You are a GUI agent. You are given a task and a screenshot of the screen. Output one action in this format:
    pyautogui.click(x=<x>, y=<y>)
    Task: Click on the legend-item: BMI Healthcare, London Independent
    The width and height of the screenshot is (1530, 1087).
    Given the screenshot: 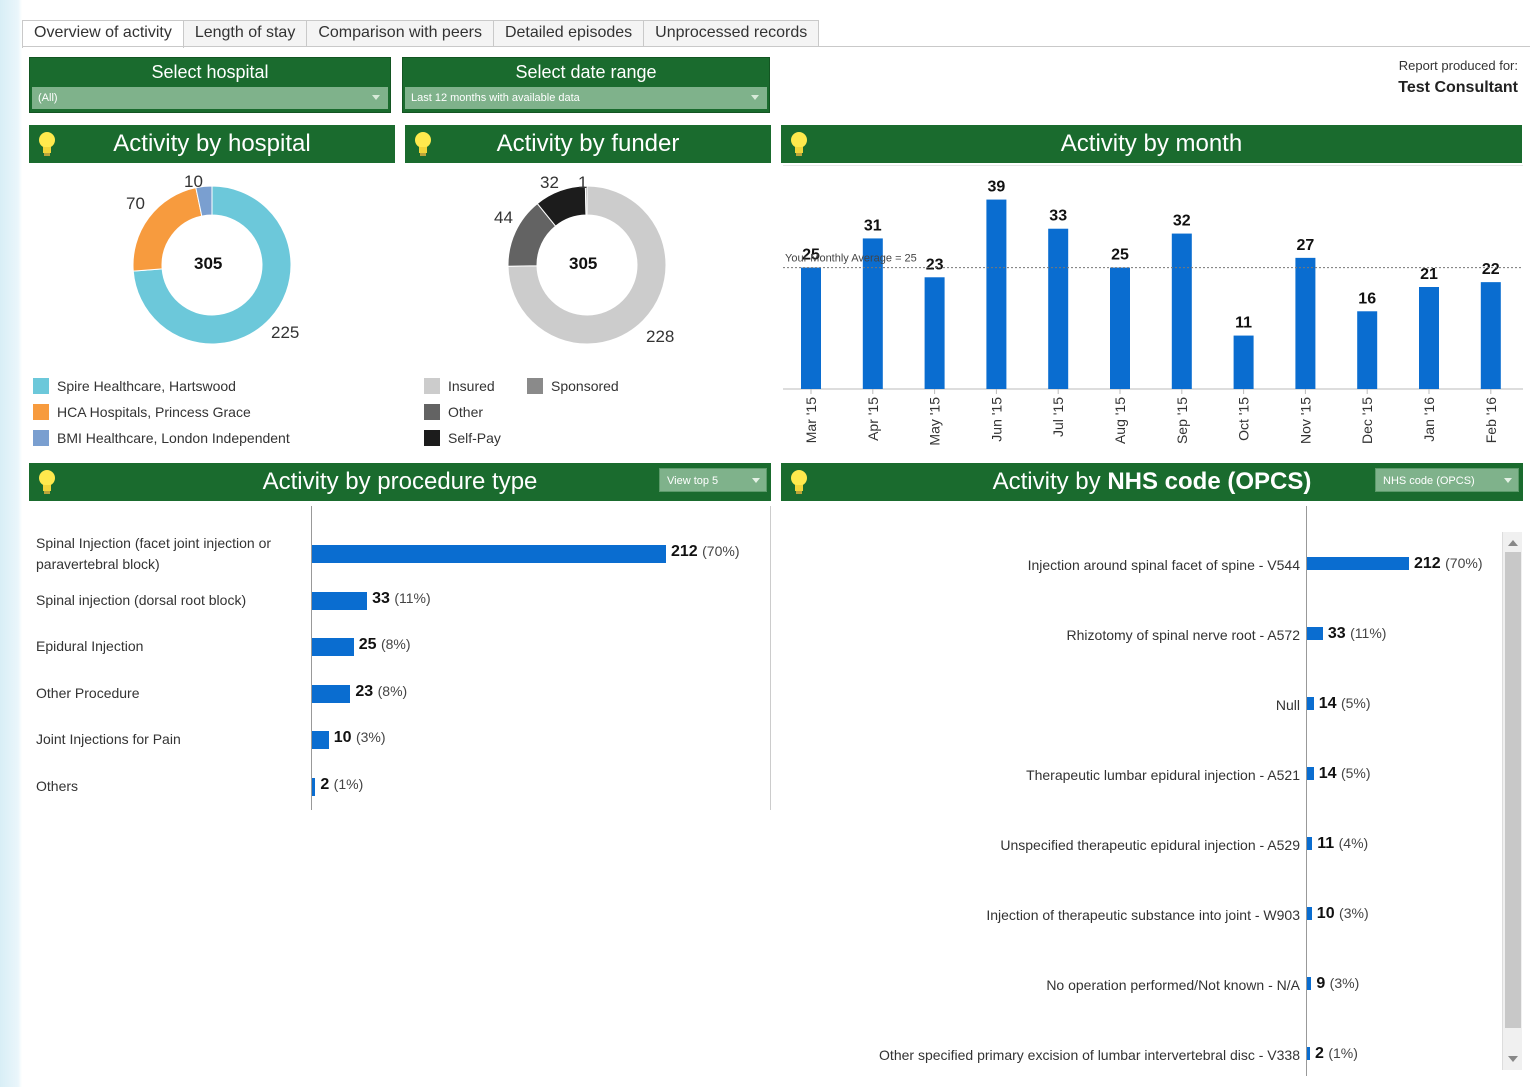 What is the action you would take?
    pyautogui.click(x=161, y=438)
    